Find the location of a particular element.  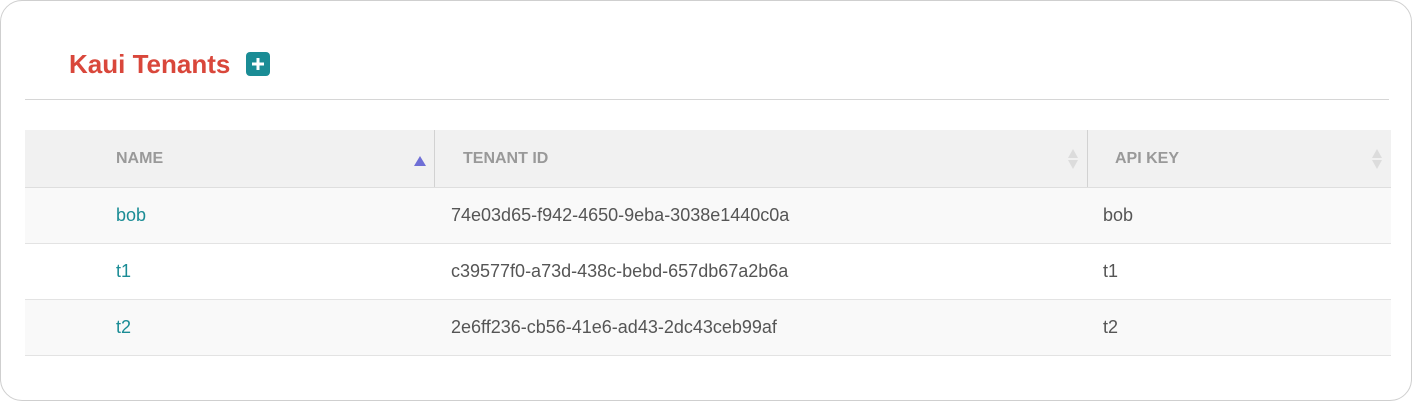

tenant-name-link: t1 is located at coordinates (123, 271).